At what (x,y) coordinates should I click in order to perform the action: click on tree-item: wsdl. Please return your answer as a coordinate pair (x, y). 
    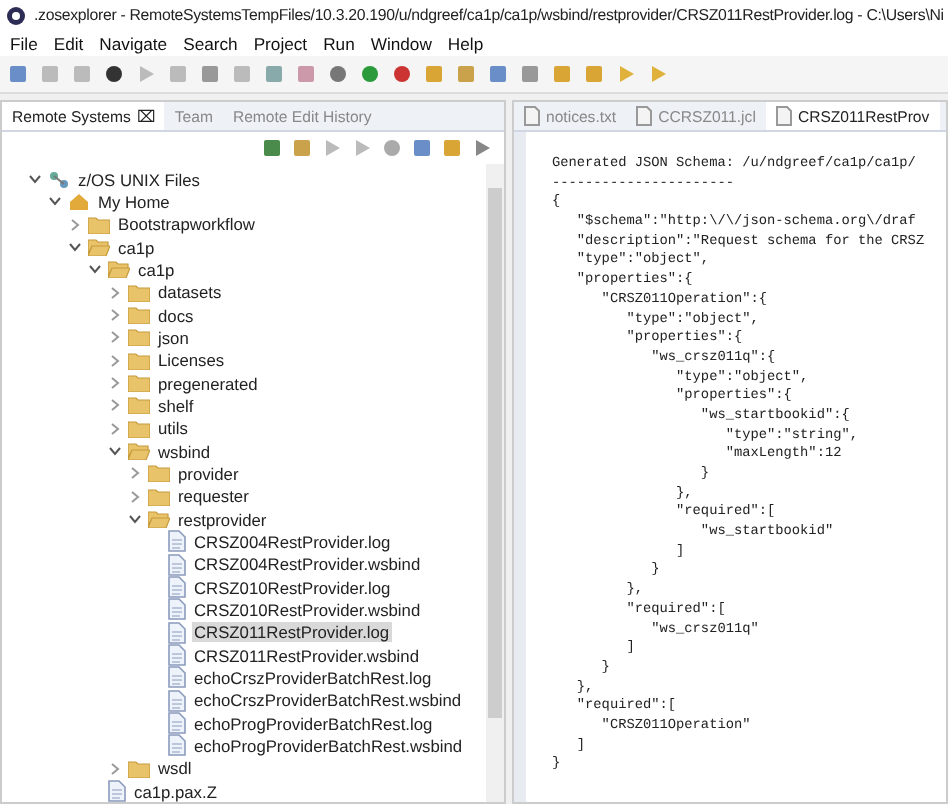
    Looking at the image, I should click on (175, 768).